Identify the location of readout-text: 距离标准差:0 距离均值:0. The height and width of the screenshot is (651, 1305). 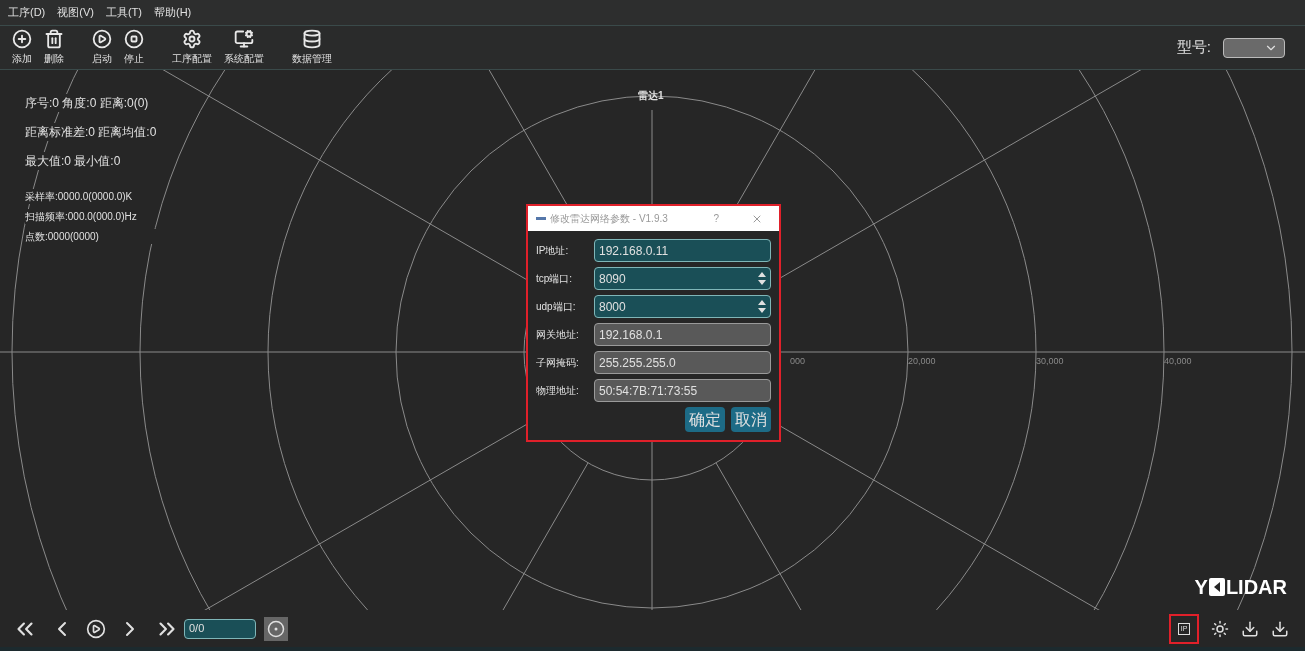
(91, 132).